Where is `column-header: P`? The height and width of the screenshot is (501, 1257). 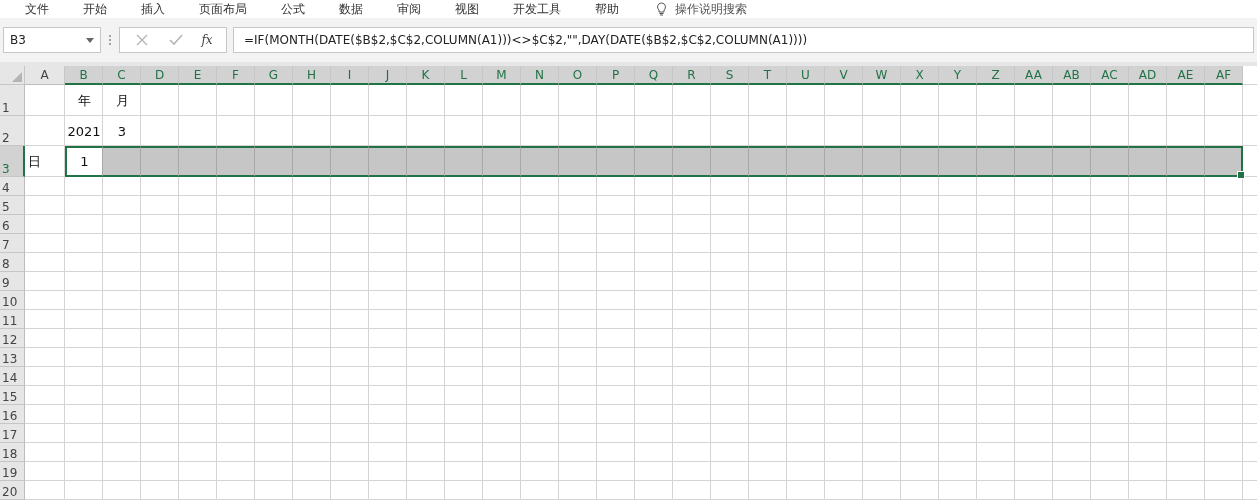
column-header: P is located at coordinates (616, 75).